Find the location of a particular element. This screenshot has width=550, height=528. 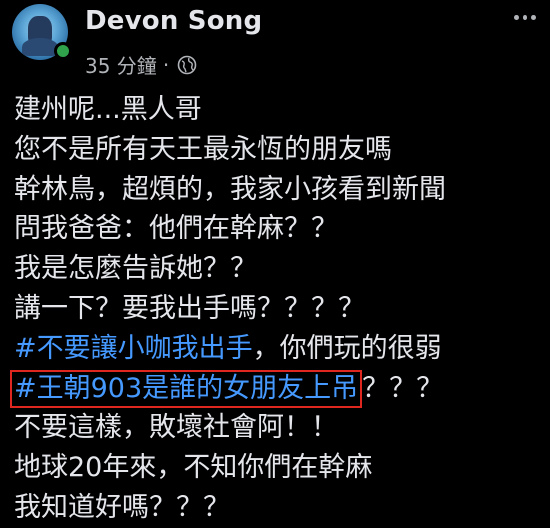

online-status-dot is located at coordinates (63, 51).